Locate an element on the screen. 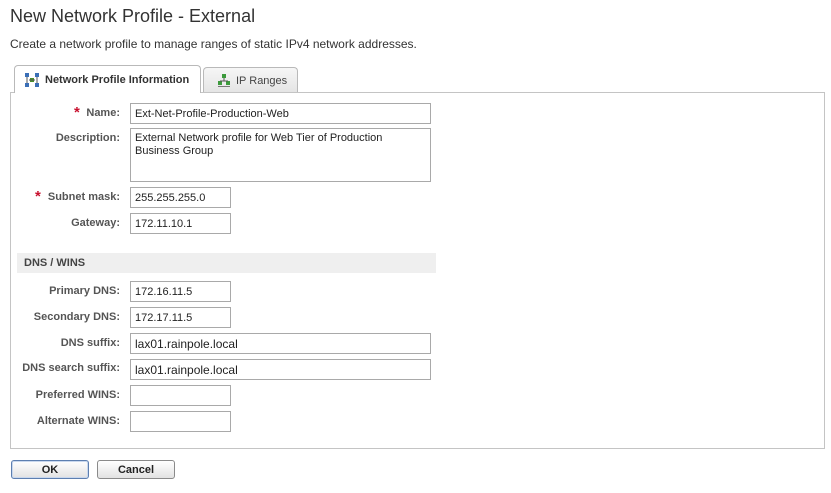 This screenshot has height=493, width=831. dns-wins-section-header: DNS / WINS is located at coordinates (226, 263).